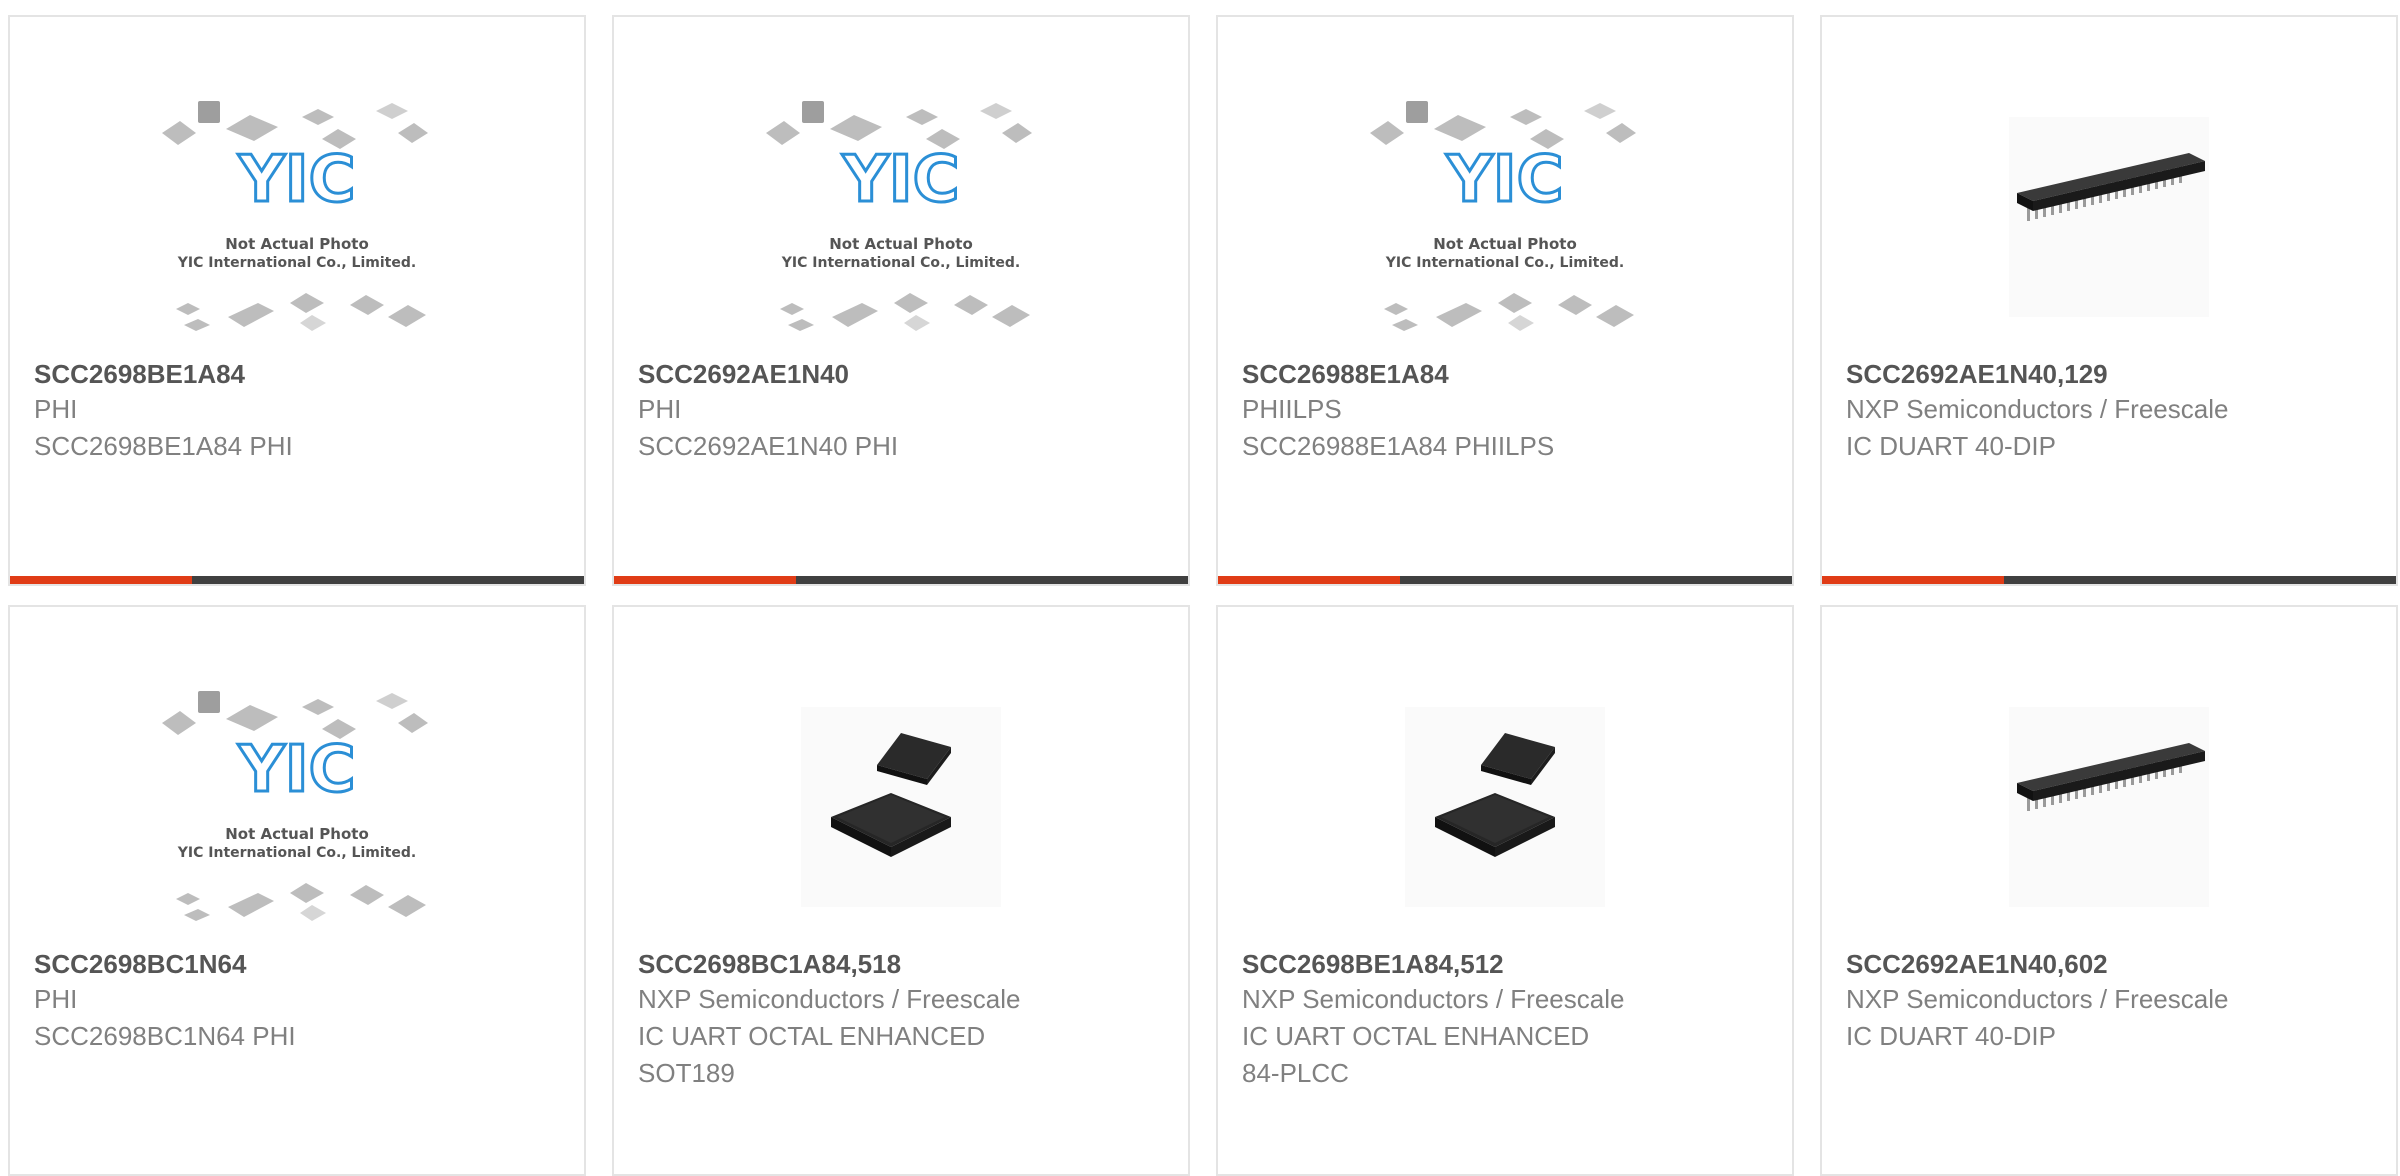  What do you see at coordinates (1295, 1073) in the screenshot?
I see `description-continued: 84-PLCC` at bounding box center [1295, 1073].